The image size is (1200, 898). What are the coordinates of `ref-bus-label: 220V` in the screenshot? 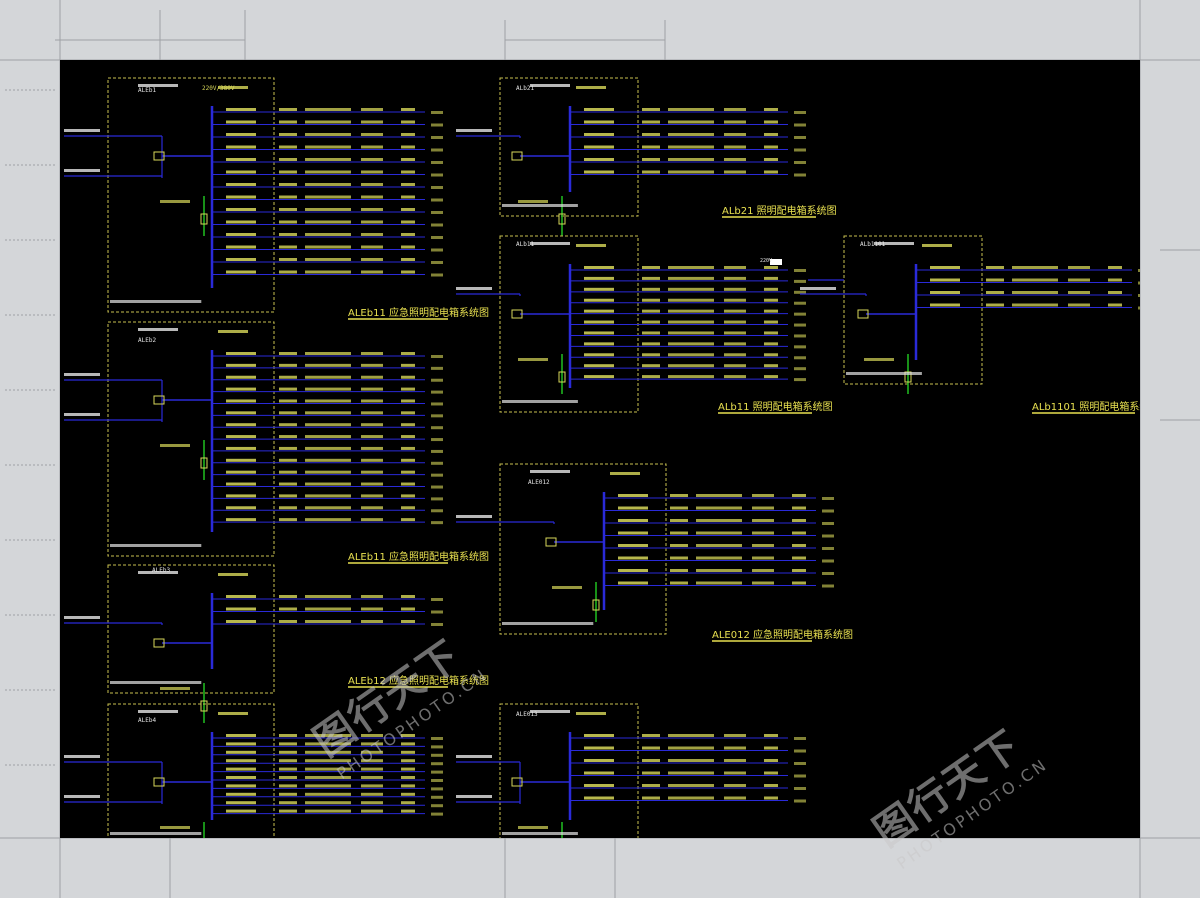 It's located at (766, 261).